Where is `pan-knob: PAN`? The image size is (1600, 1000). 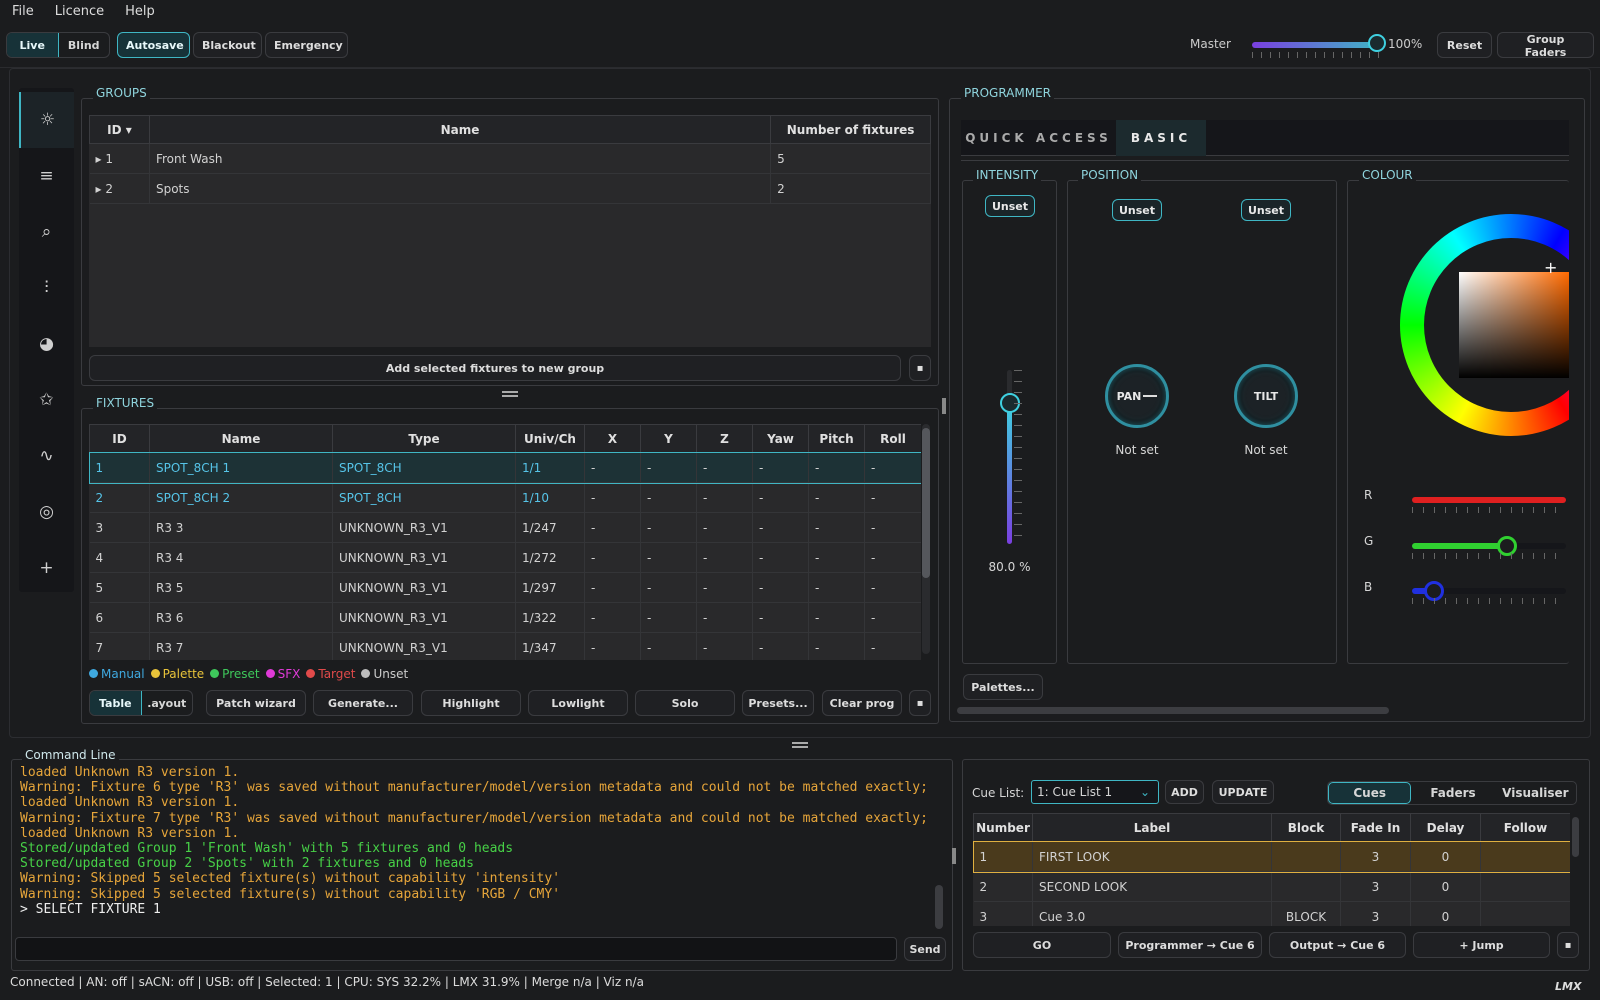
pan-knob: PAN is located at coordinates (1137, 396).